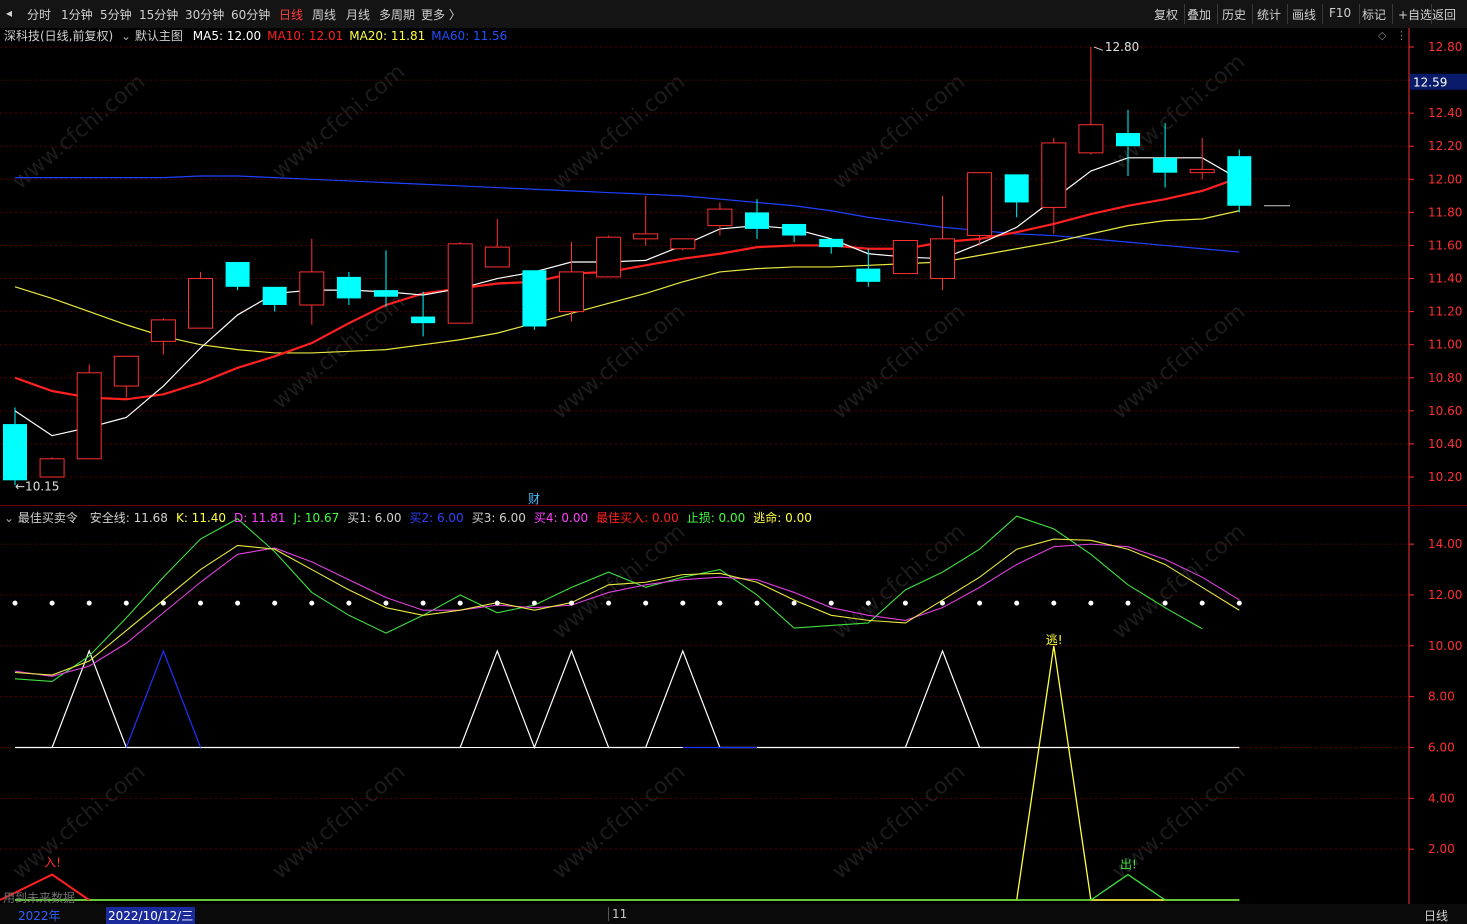 This screenshot has height=924, width=1467. I want to click on indicator-value: 止损: 0.00, so click(716, 518).